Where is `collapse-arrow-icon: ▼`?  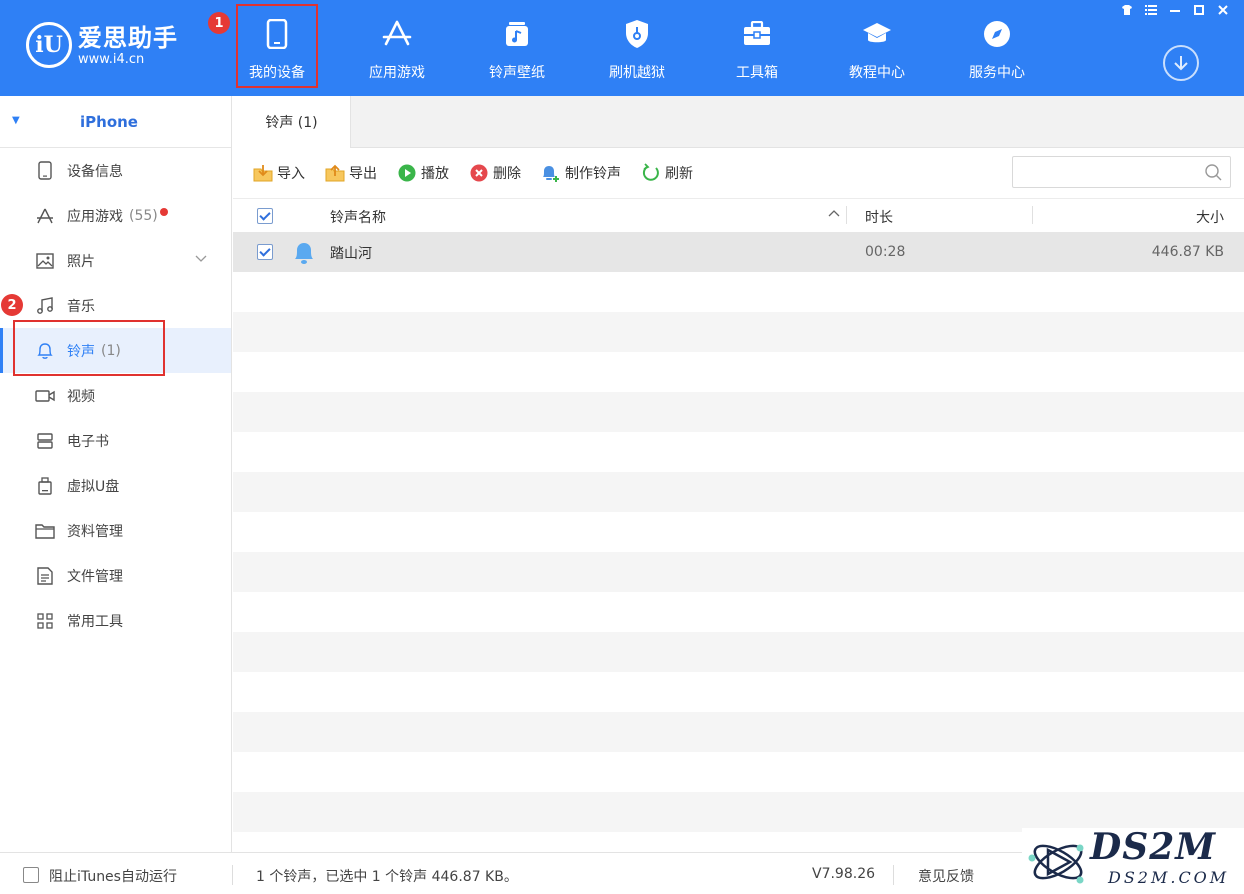 collapse-arrow-icon: ▼ is located at coordinates (16, 120).